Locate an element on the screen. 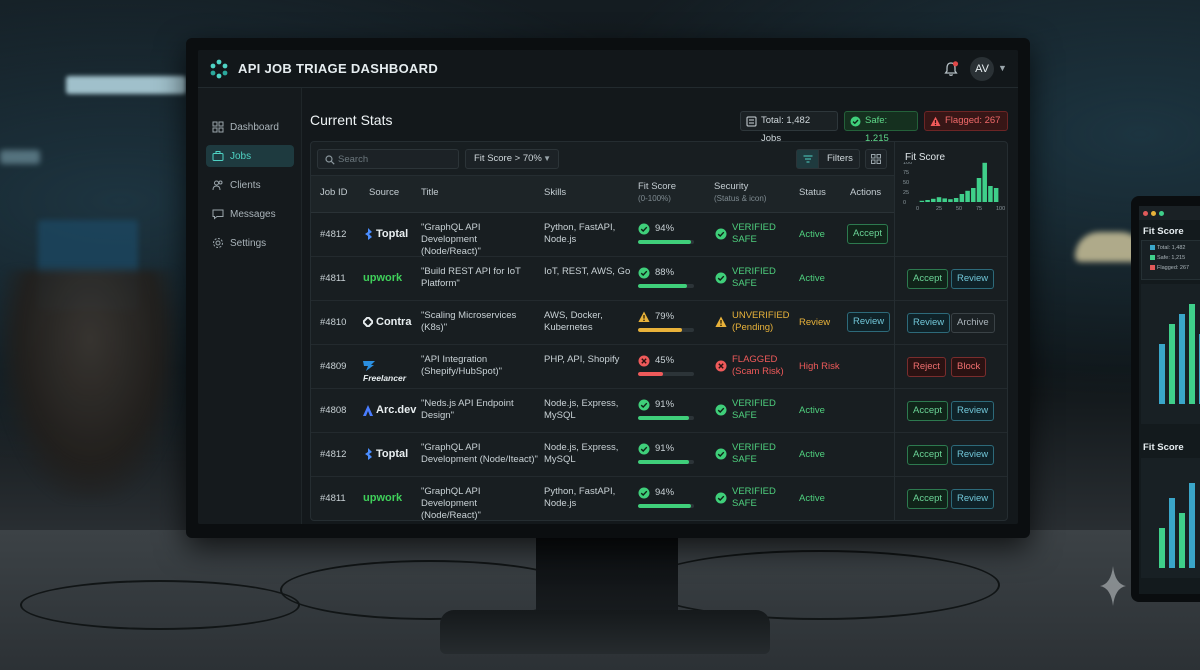 The height and width of the screenshot is (670, 1200). job-id: #4811 is located at coordinates (333, 498).